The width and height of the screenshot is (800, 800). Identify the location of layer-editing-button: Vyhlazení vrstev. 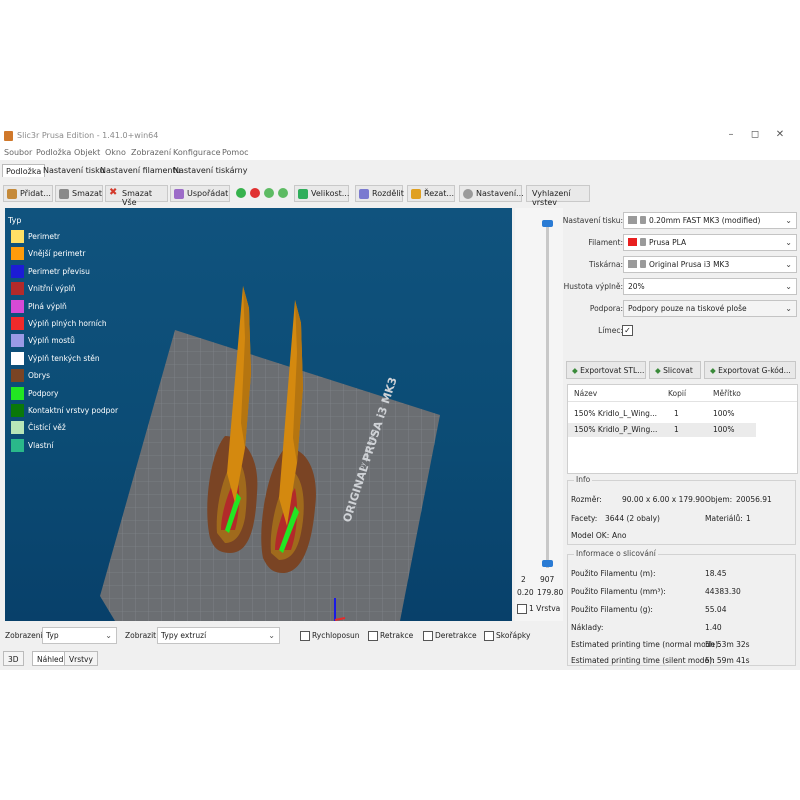
(558, 196).